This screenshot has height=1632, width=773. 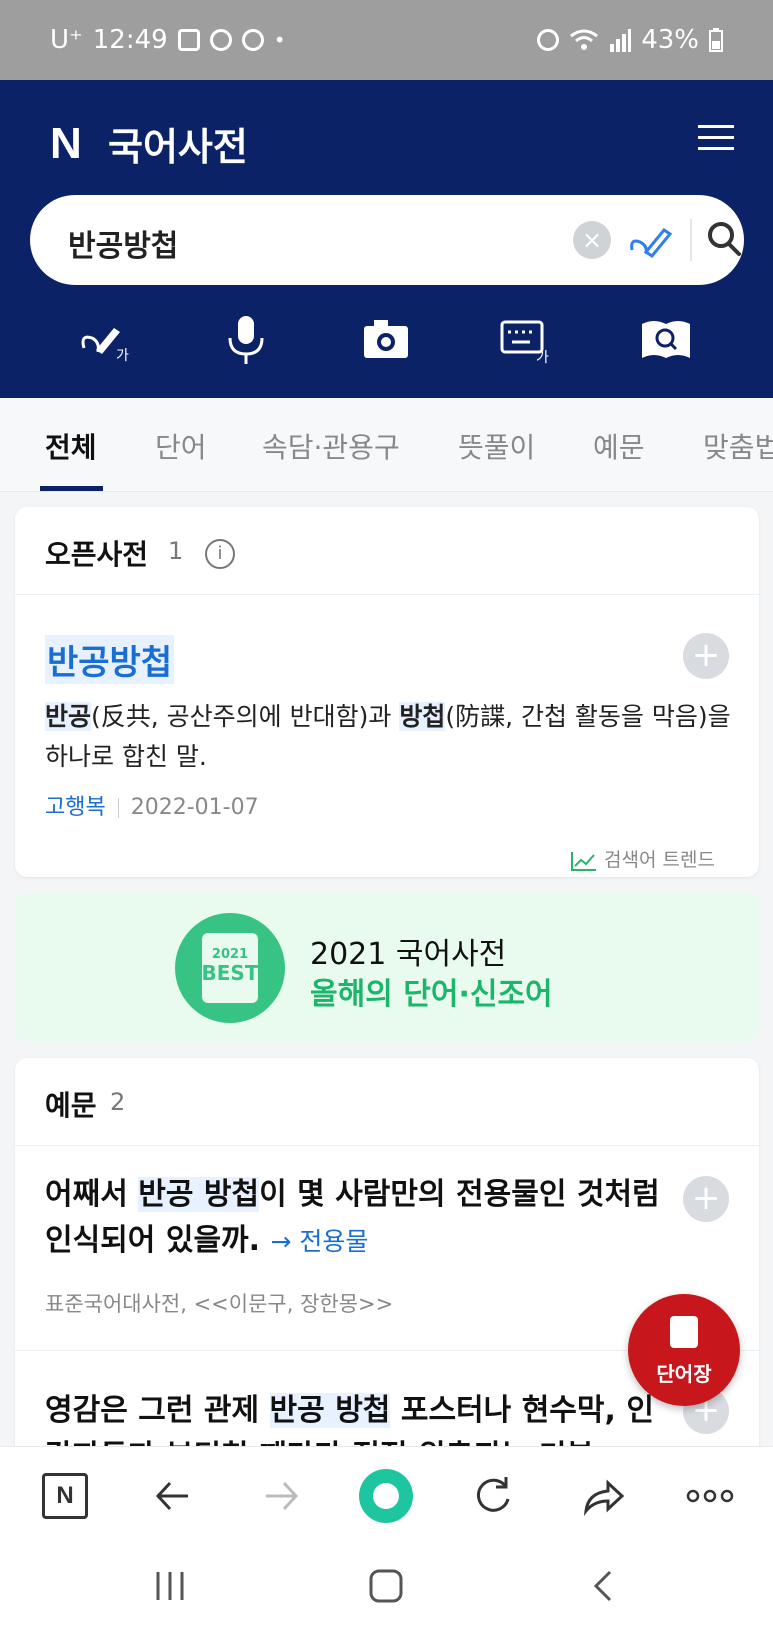 I want to click on trend-chart-icon, so click(x=583, y=861).